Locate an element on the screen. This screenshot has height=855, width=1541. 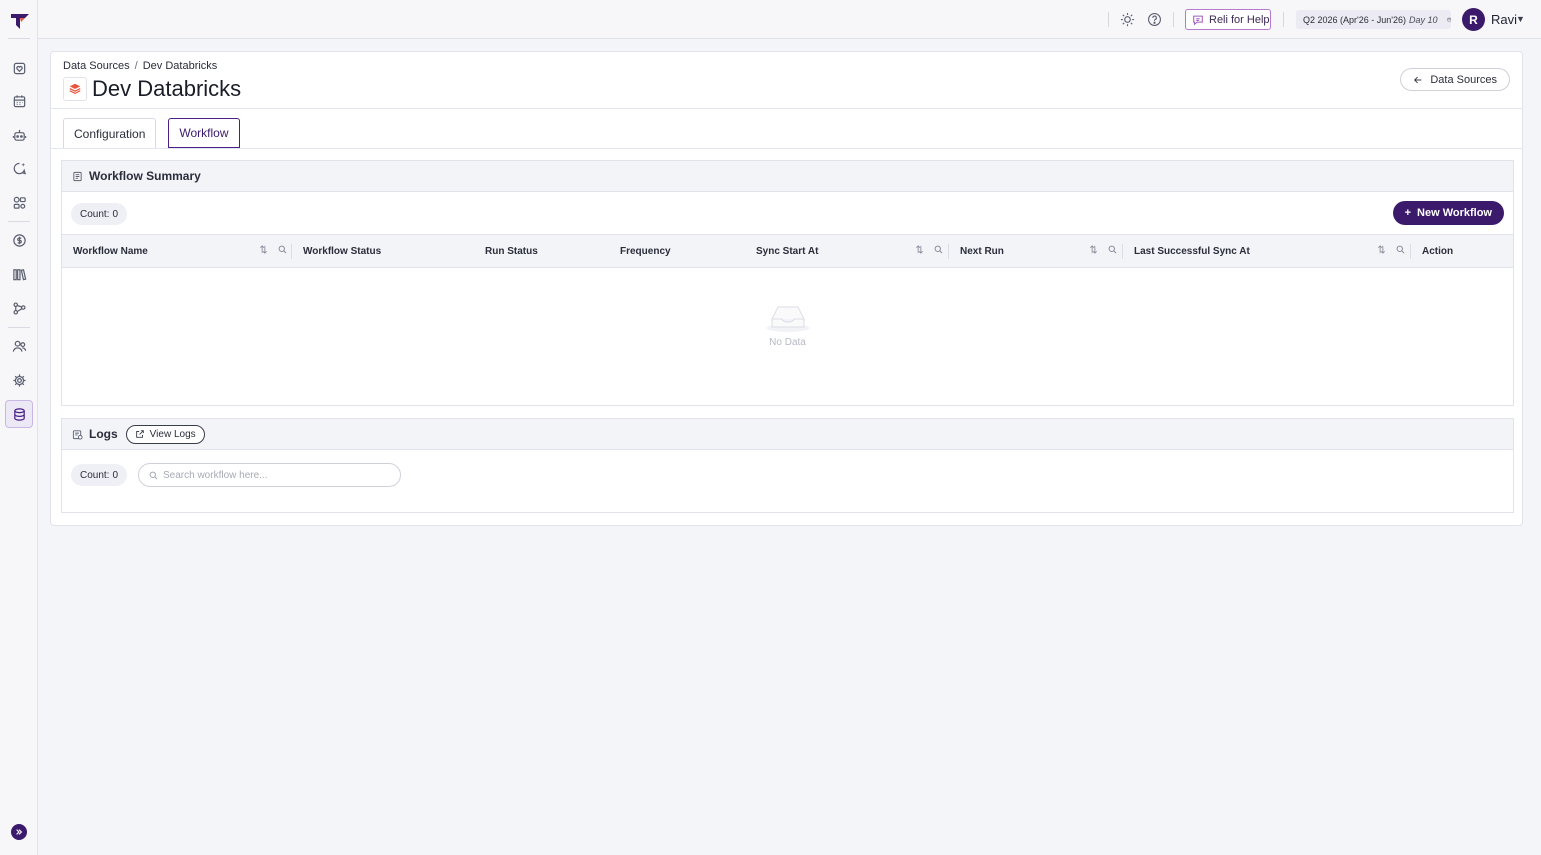
workflow-summary-title: Workflow Summary is located at coordinates (145, 176).